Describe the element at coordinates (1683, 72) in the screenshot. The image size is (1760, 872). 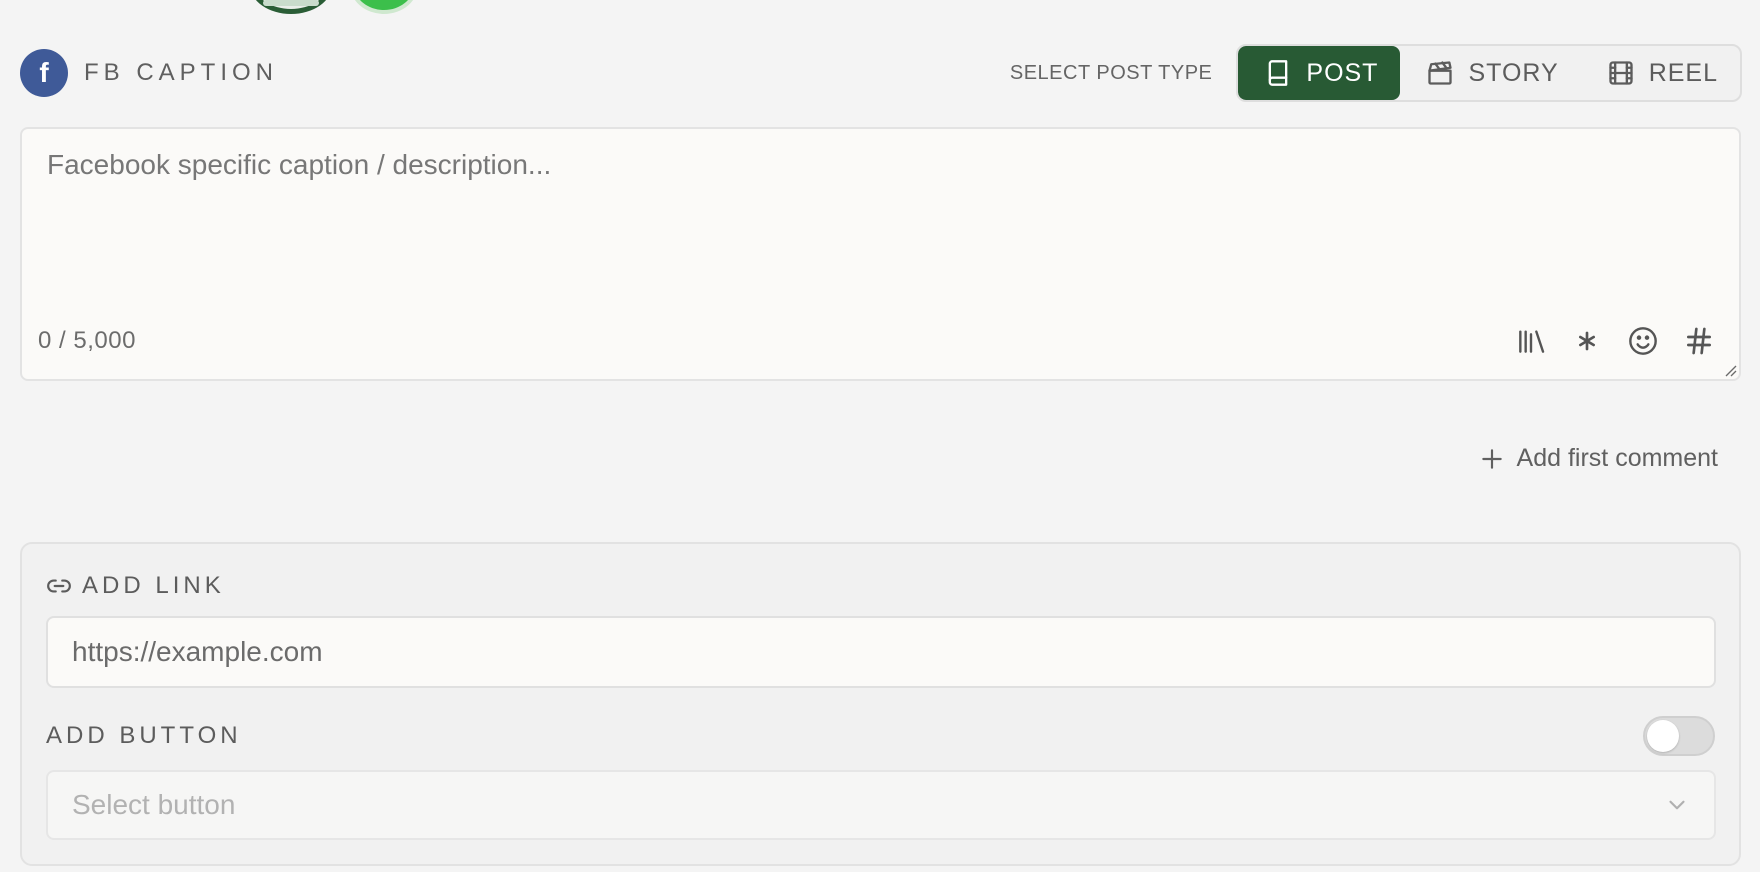
I see `post-type-label: REEL` at that location.